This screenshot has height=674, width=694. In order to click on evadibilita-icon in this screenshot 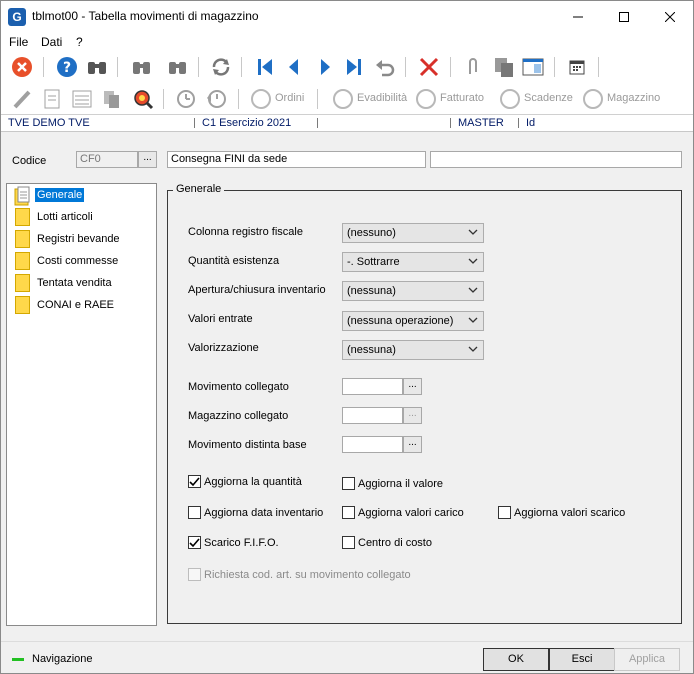, I will do `click(343, 99)`.